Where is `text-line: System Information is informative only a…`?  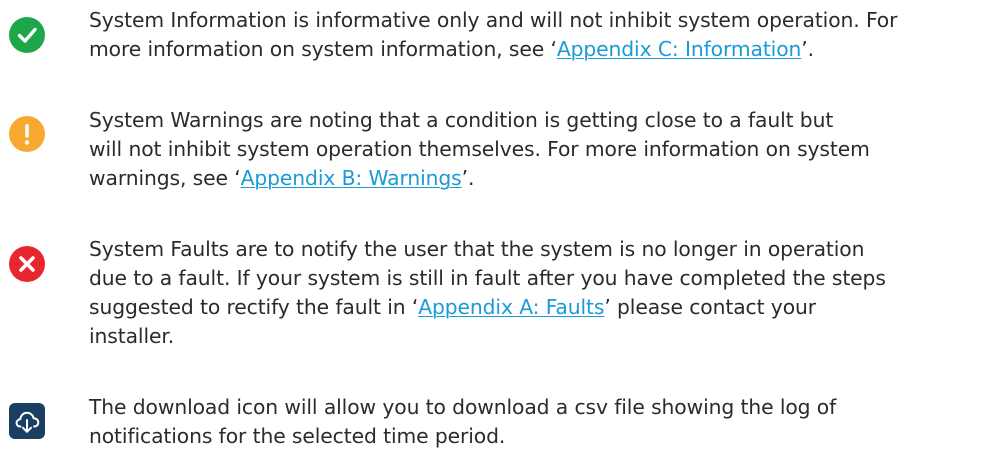
text-line: System Information is informative only a… is located at coordinates (493, 20).